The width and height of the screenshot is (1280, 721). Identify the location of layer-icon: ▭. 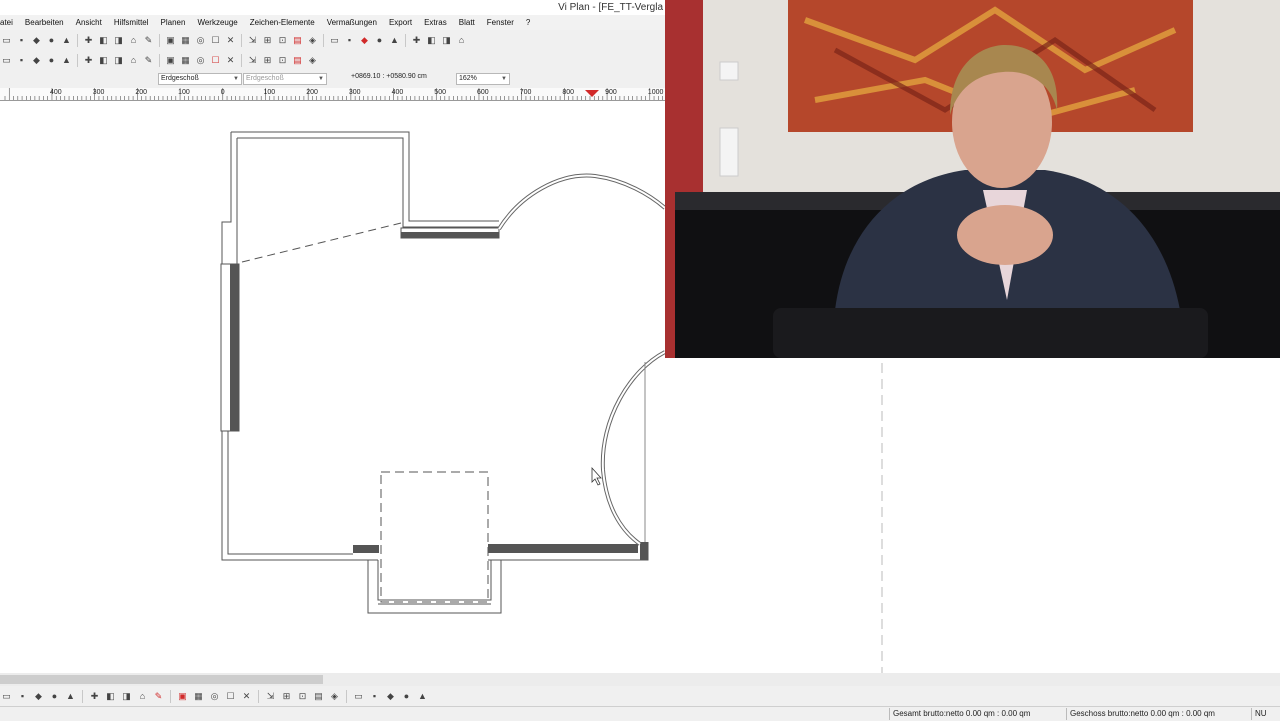
(6, 60).